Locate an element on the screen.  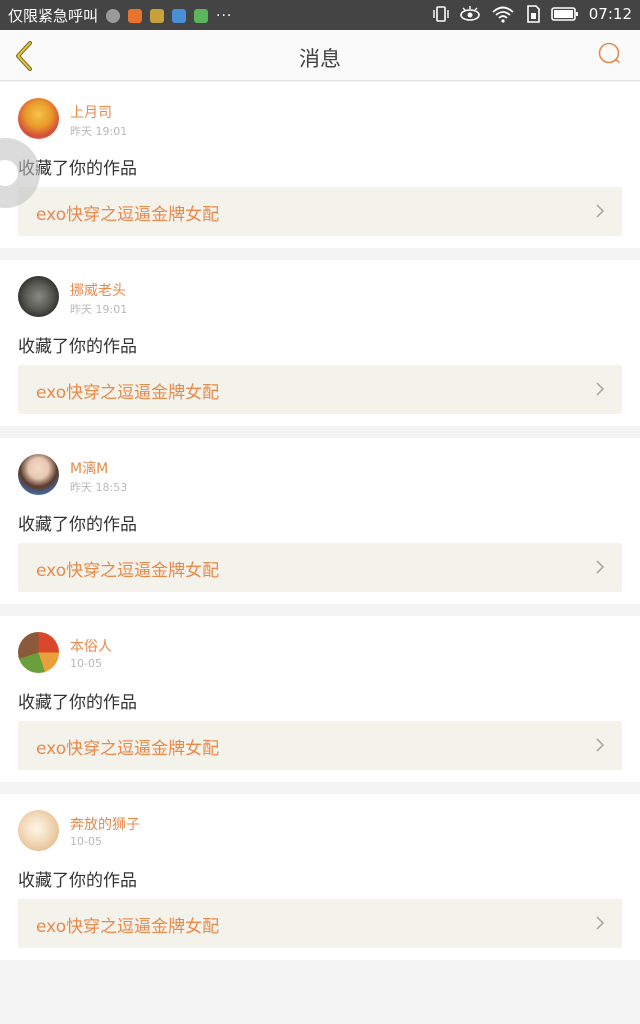
username: M漓M is located at coordinates (89, 468).